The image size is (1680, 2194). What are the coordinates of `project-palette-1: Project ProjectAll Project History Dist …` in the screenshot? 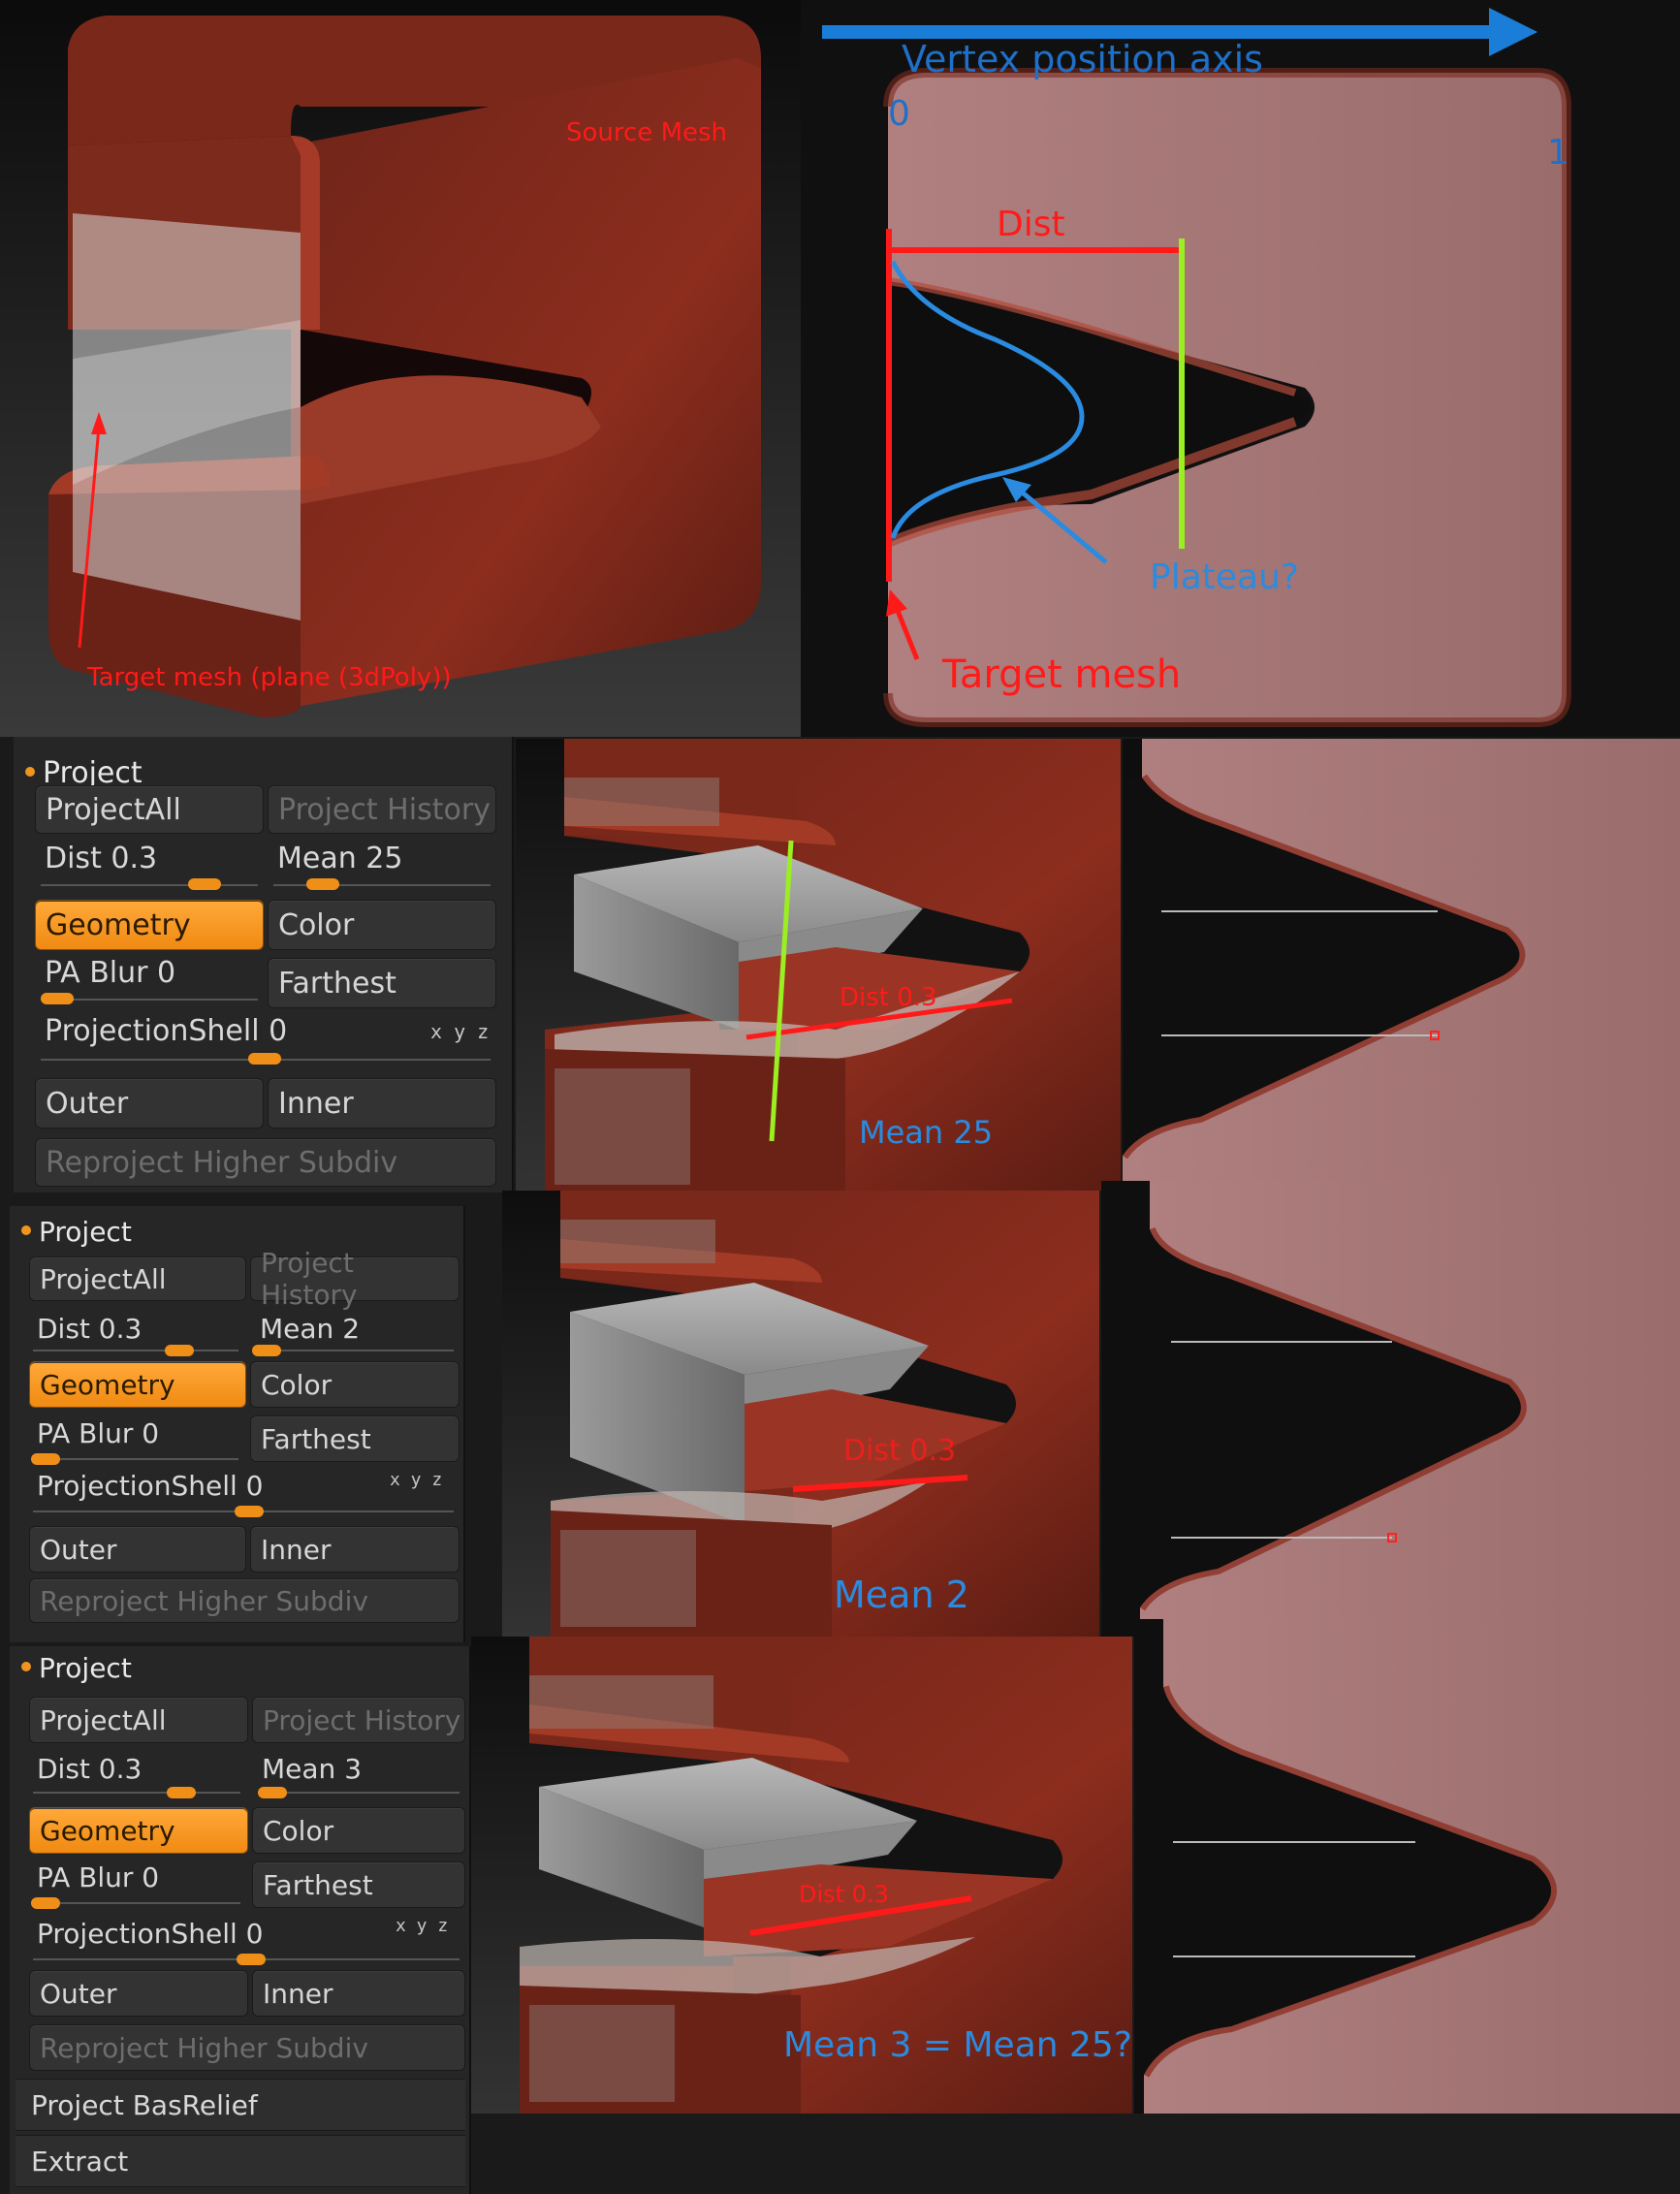 It's located at (264, 964).